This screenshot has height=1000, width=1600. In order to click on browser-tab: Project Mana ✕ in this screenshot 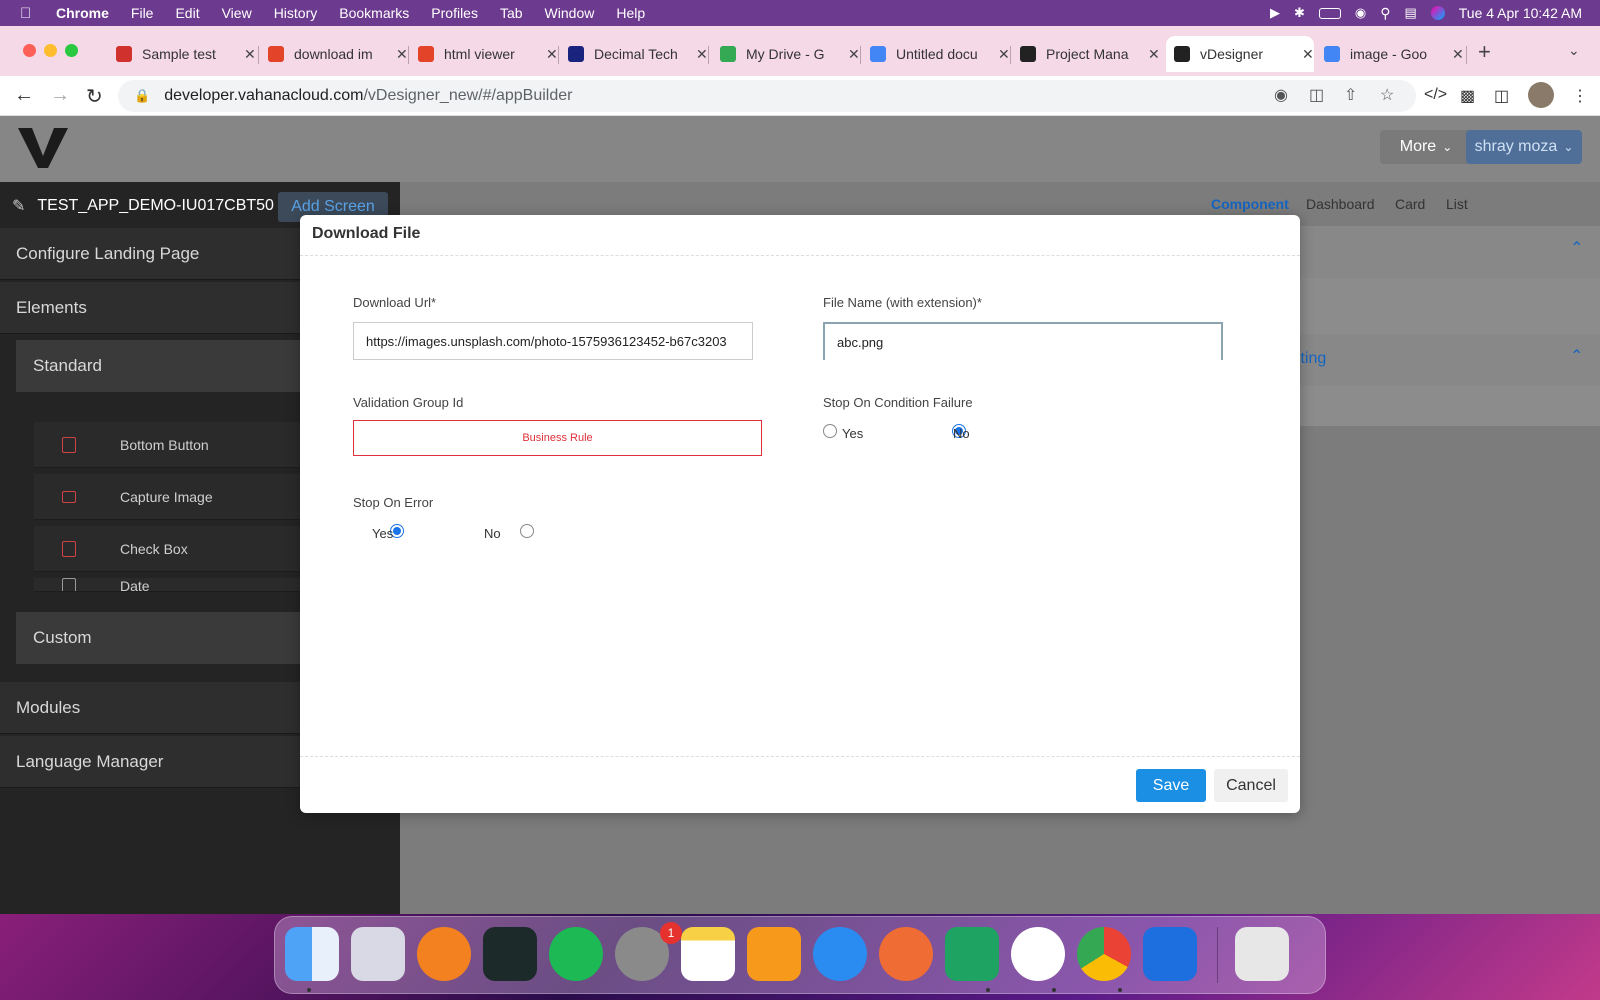, I will do `click(1087, 54)`.